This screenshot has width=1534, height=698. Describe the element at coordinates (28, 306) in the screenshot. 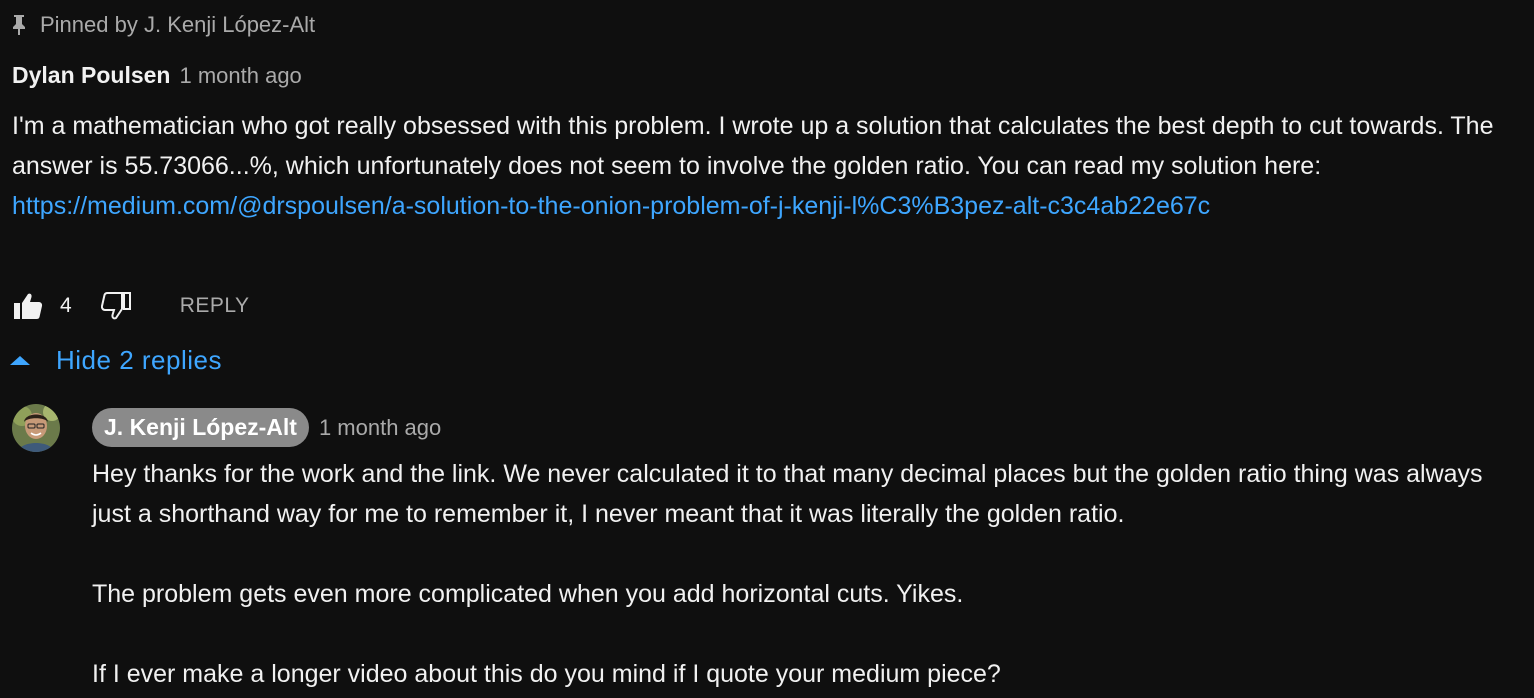

I see `like-icon` at that location.